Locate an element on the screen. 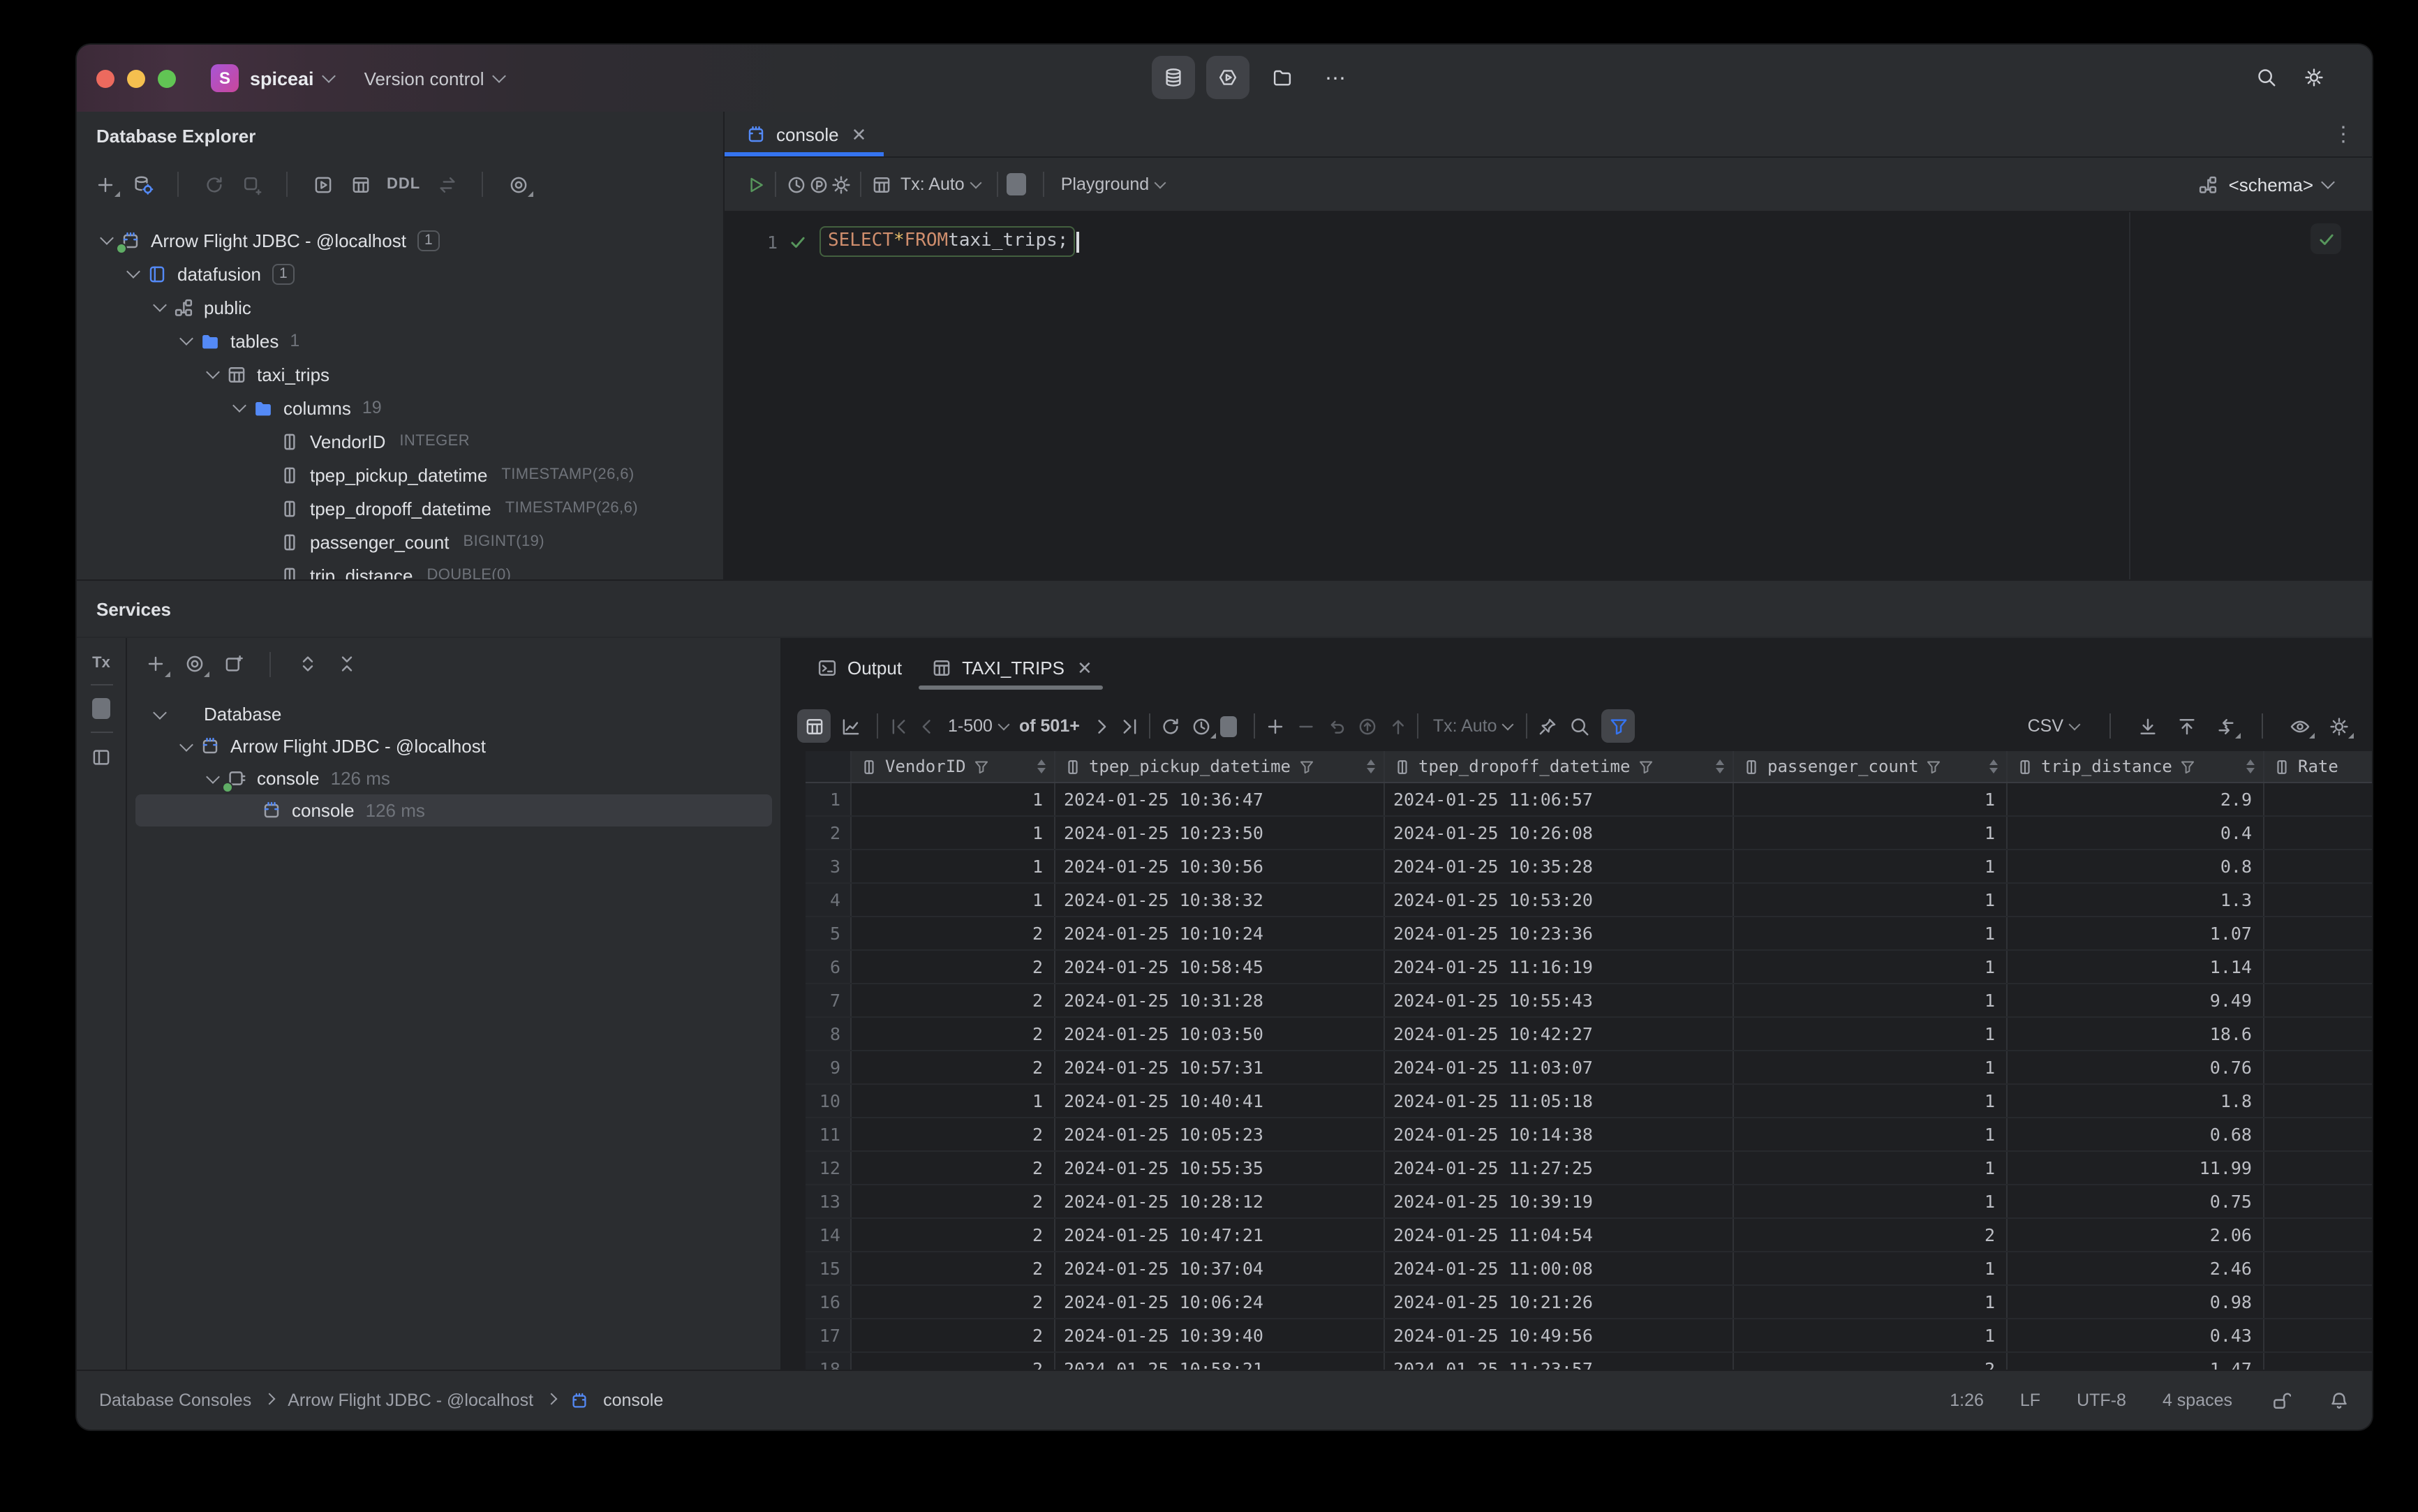 This screenshot has width=2418, height=1512. column-header-rate: Rate is located at coordinates (2318, 766).